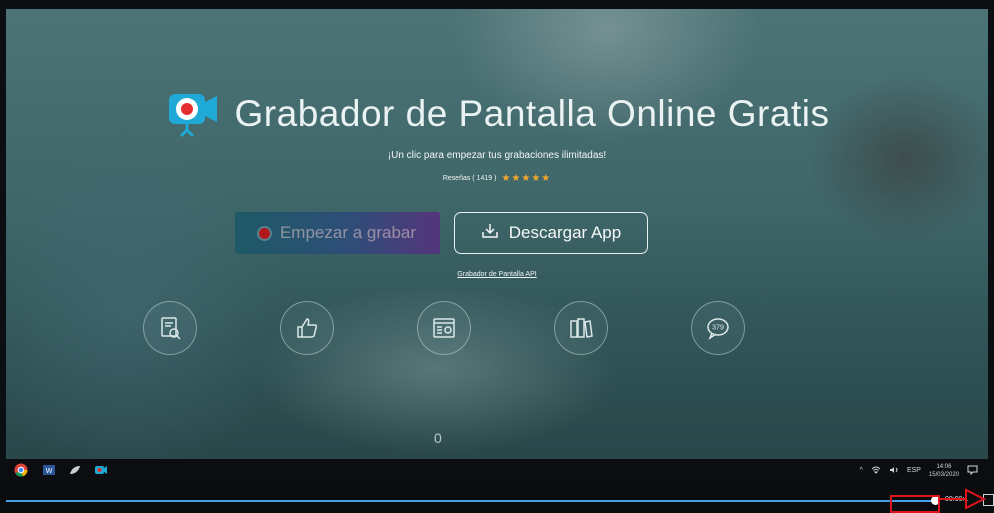  Describe the element at coordinates (497, 497) in the screenshot. I see `video-player-bar: 00:00:1` at that location.